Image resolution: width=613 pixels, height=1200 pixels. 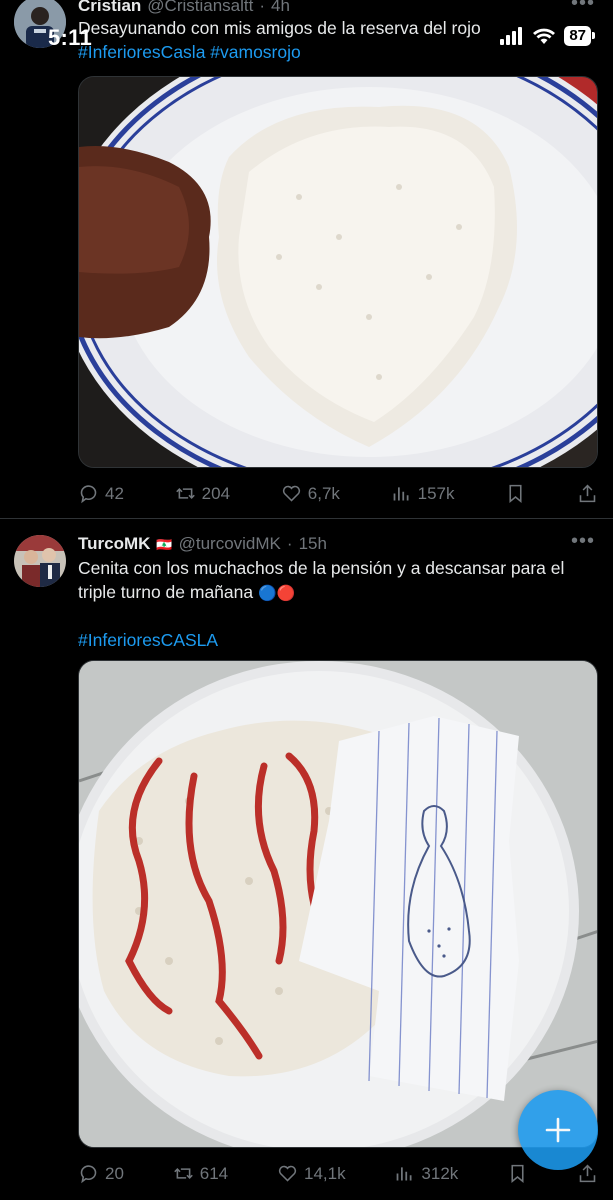 I want to click on tweet-hashtags: #InferioresCasla #vamosrojo, so click(x=338, y=52).